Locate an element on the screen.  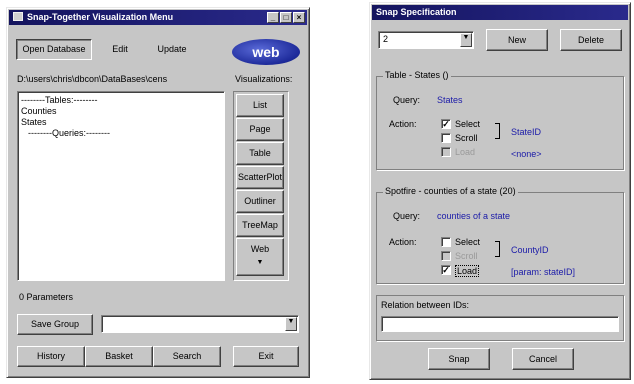
vis-list-button: List is located at coordinates (260, 105).